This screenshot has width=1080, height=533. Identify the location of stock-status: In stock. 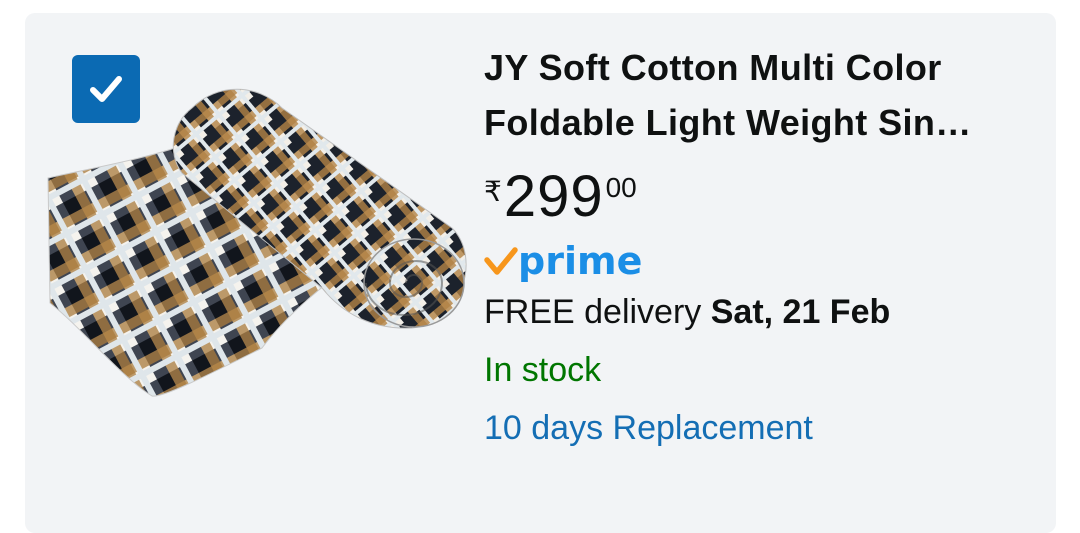
(543, 370).